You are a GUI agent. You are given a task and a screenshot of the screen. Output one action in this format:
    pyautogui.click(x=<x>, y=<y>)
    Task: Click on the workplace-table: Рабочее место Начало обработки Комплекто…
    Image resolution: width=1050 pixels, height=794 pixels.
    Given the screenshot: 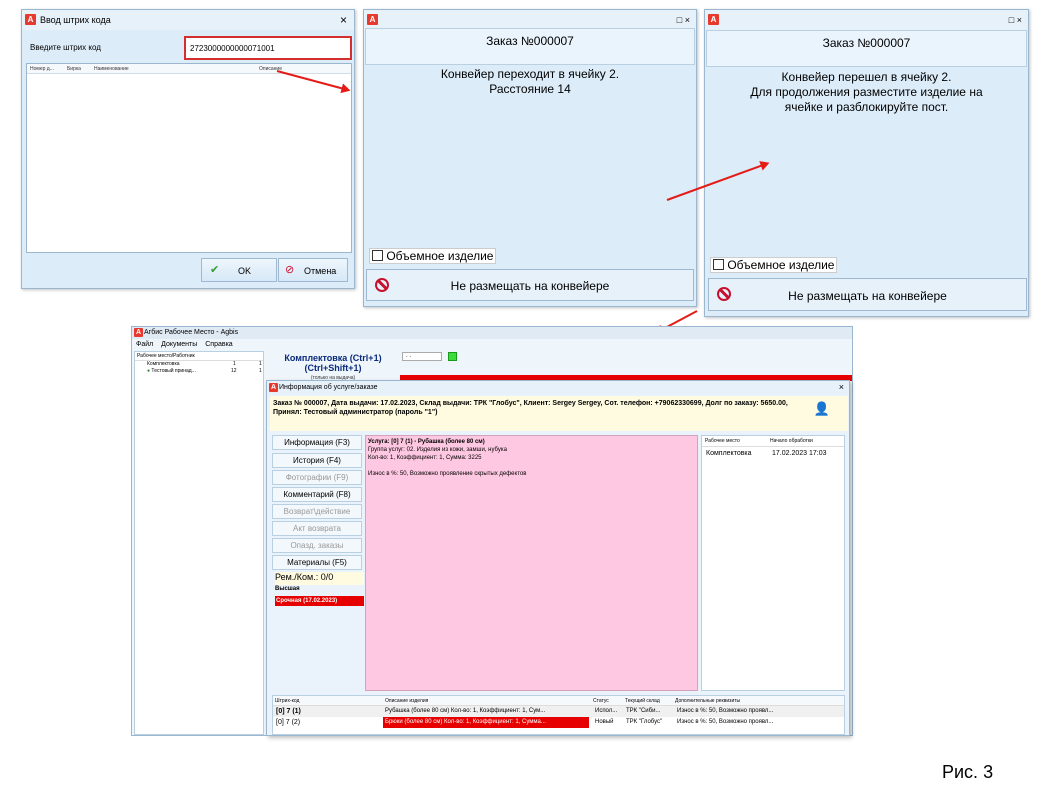 What is the action you would take?
    pyautogui.click(x=773, y=563)
    